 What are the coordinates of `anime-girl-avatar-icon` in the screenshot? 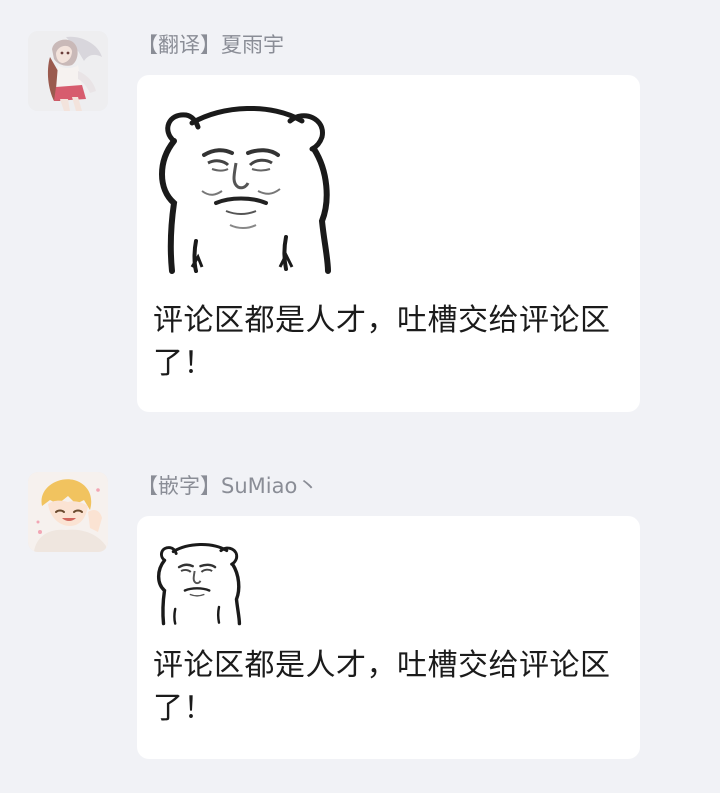 It's located at (68, 71).